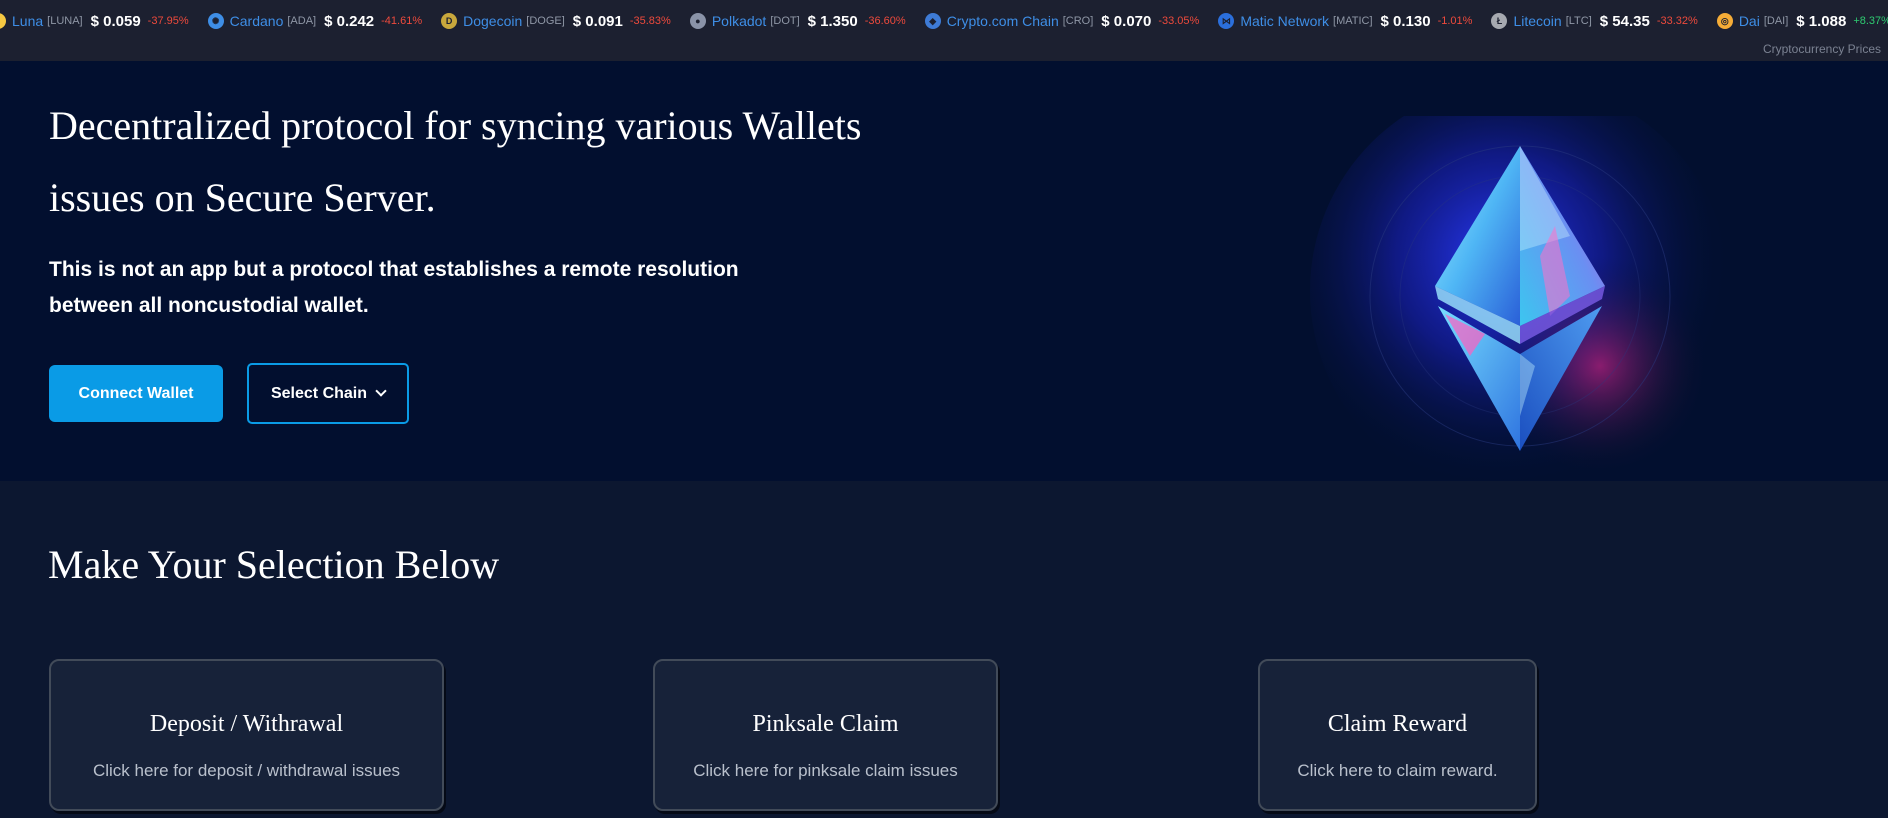 This screenshot has height=818, width=1888. I want to click on dogecoin-logo-icon: D, so click(449, 21).